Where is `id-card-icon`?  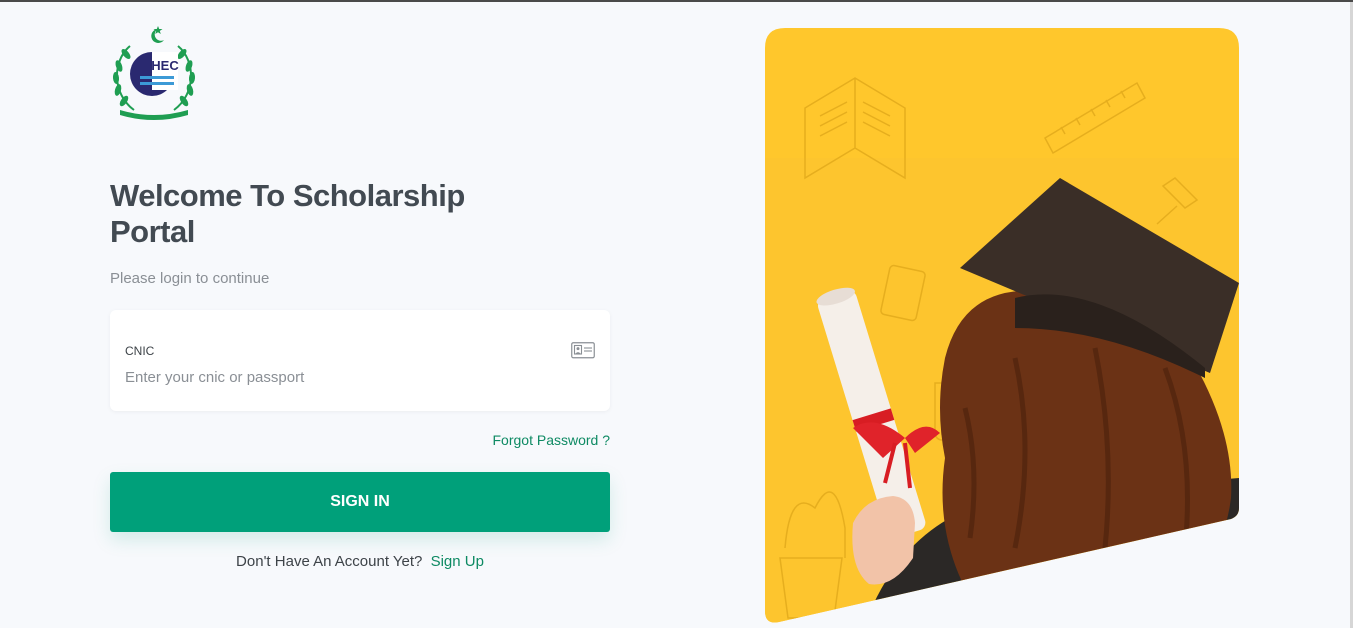 id-card-icon is located at coordinates (583, 350).